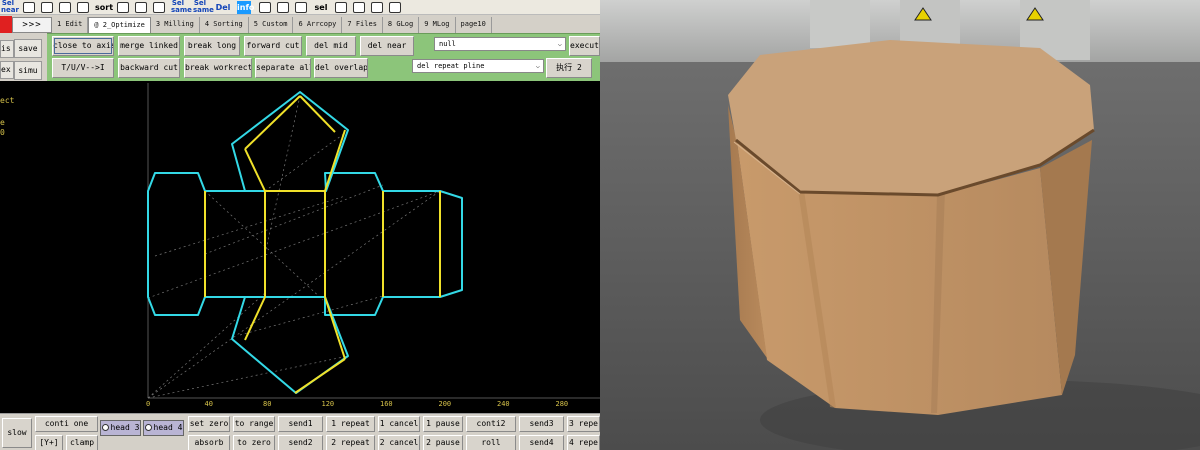 The height and width of the screenshot is (450, 1200). I want to click on conti-one-button: conti one, so click(66, 424).